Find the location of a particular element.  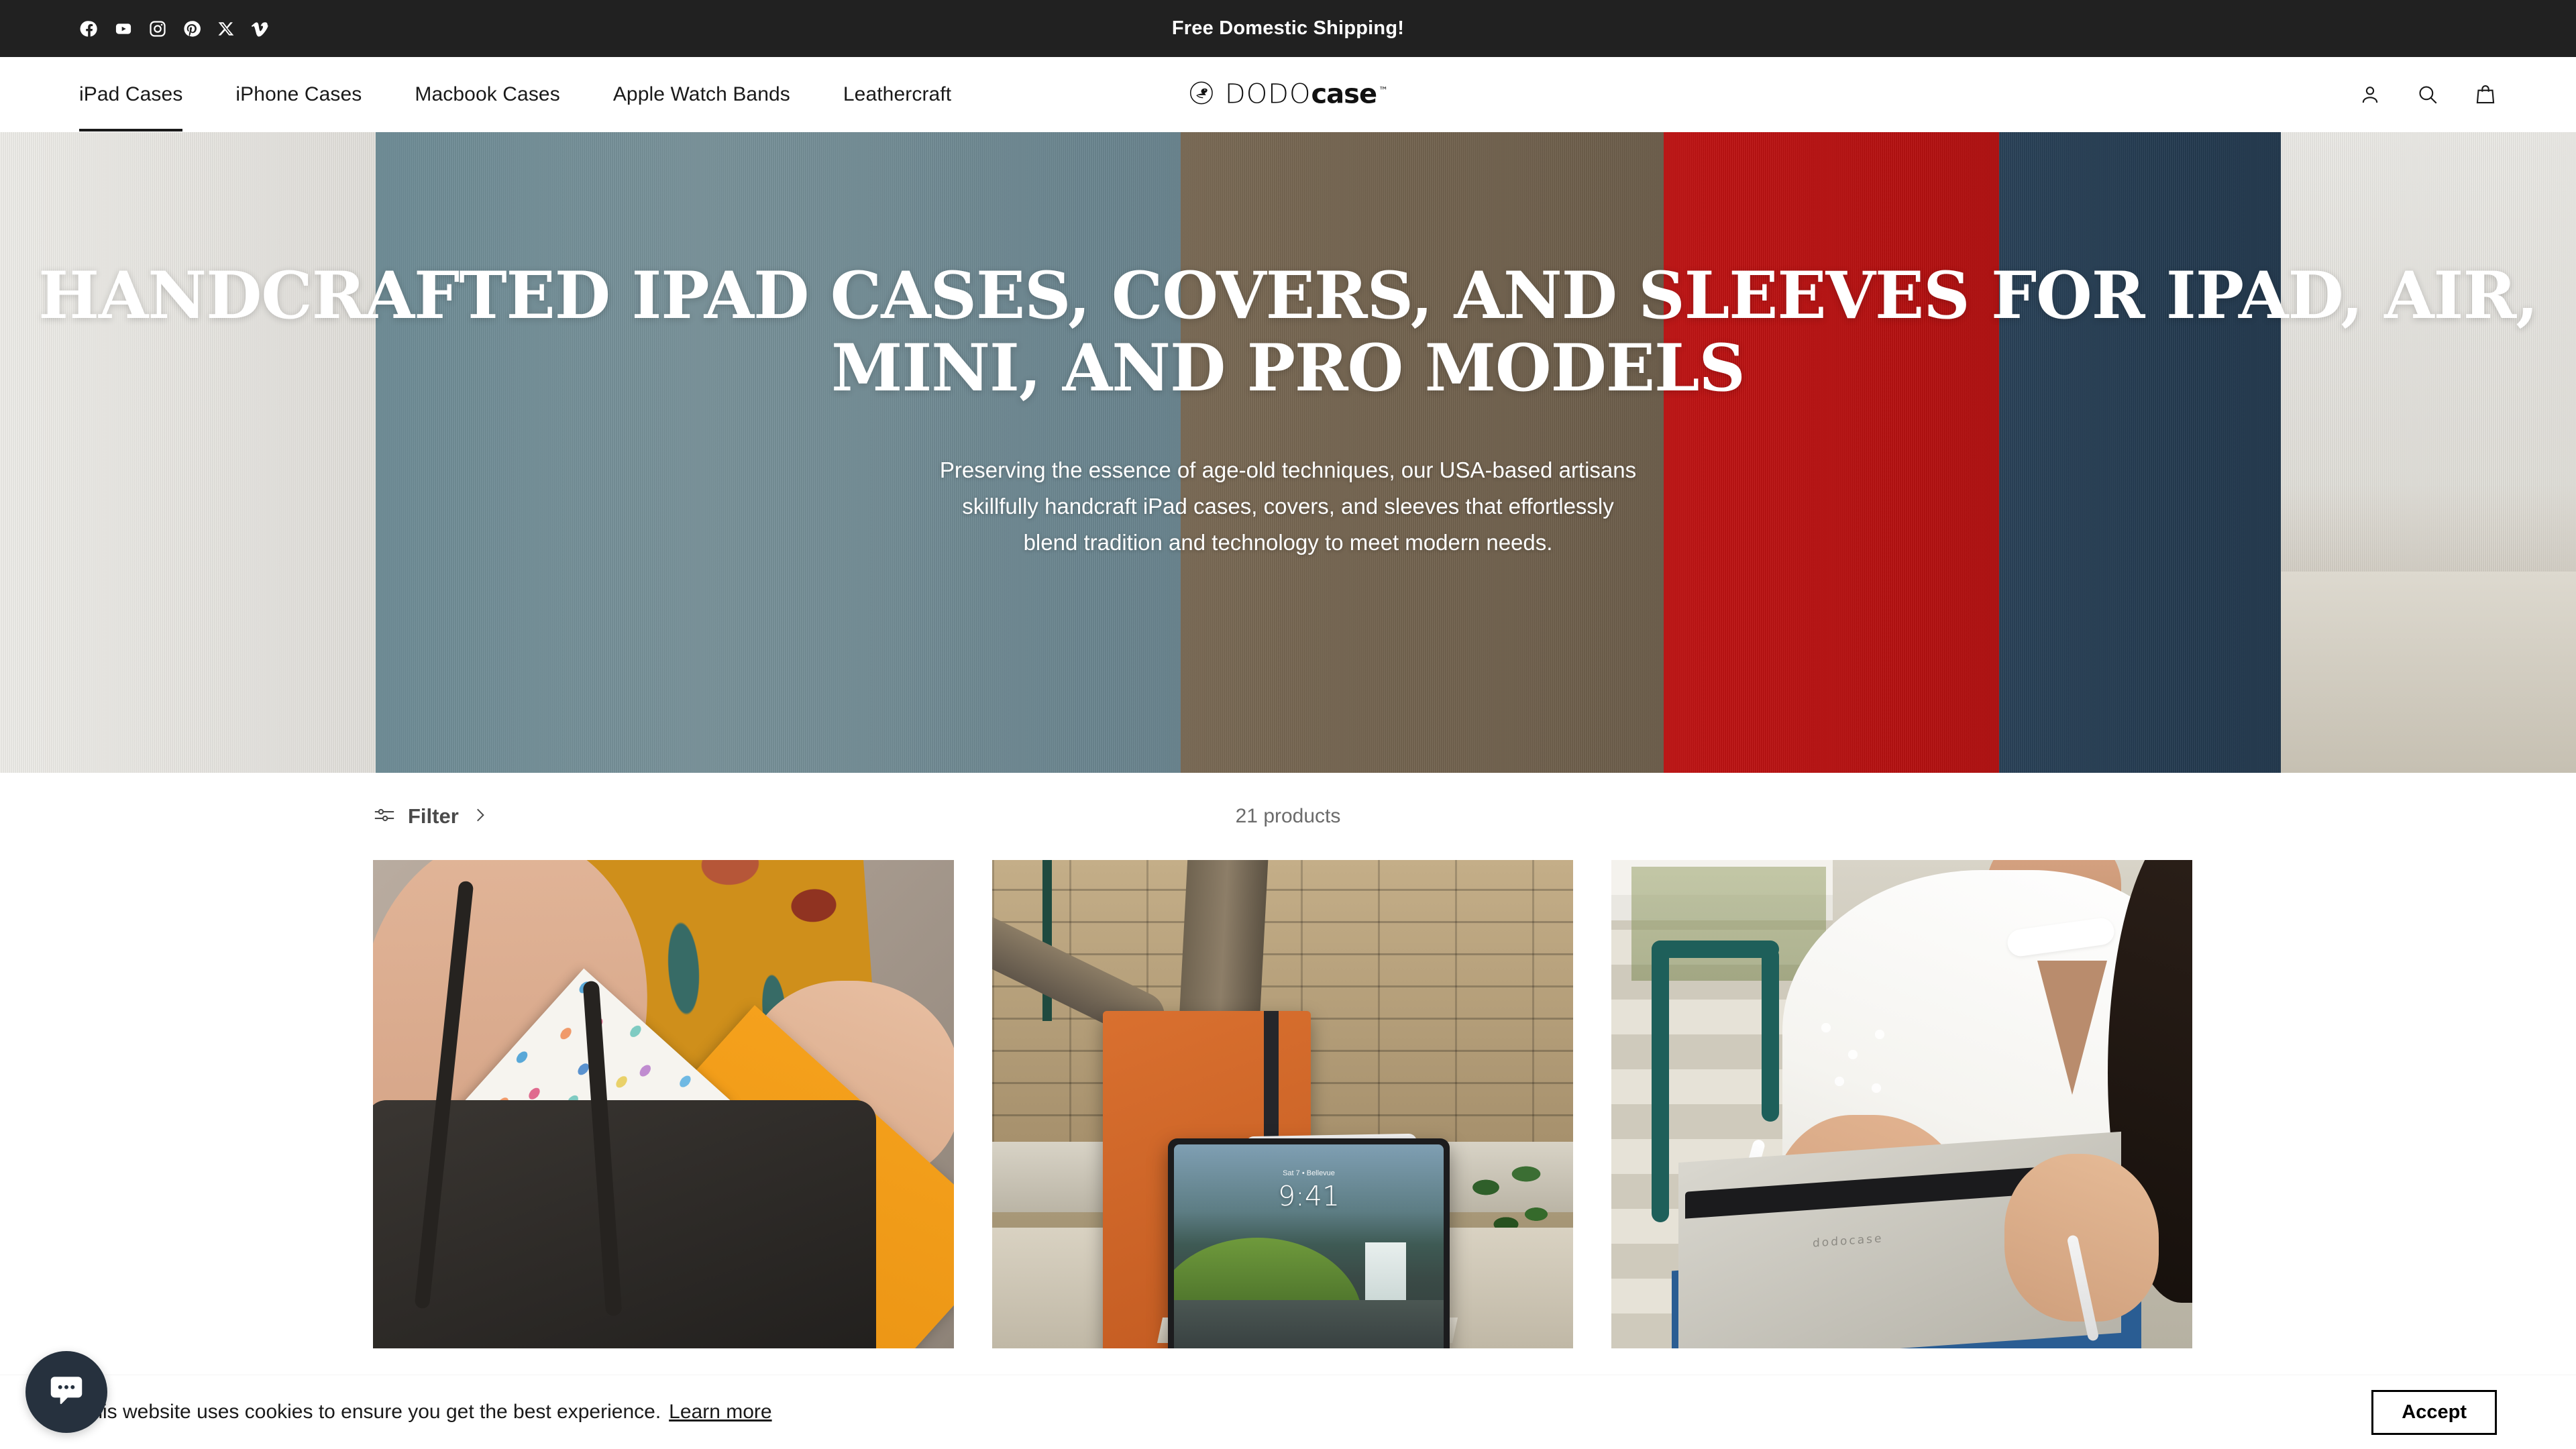

nav-item-macbook-cases: Macbook Cases is located at coordinates (487, 94).